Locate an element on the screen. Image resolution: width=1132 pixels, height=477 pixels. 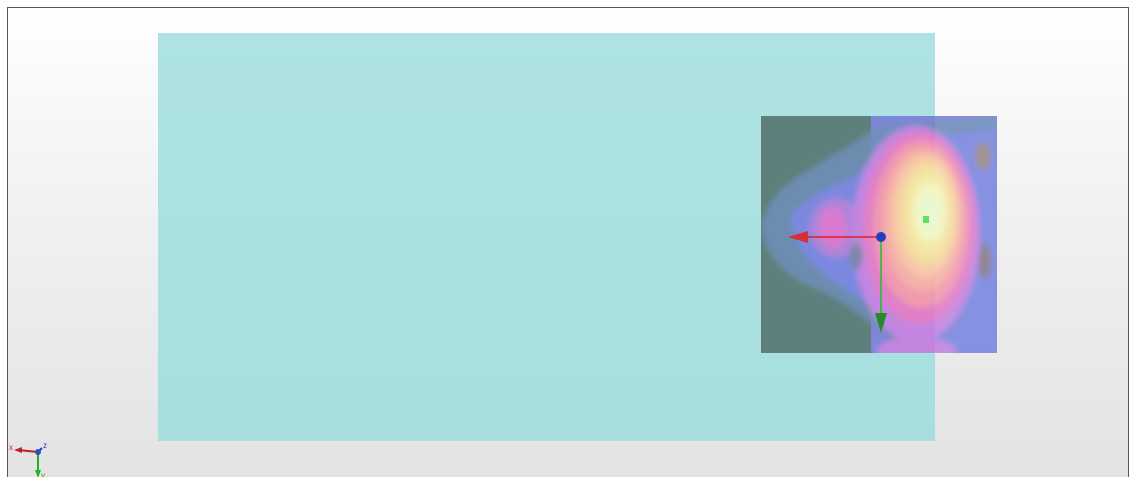
triad-y-label: y is located at coordinates (43, 474).